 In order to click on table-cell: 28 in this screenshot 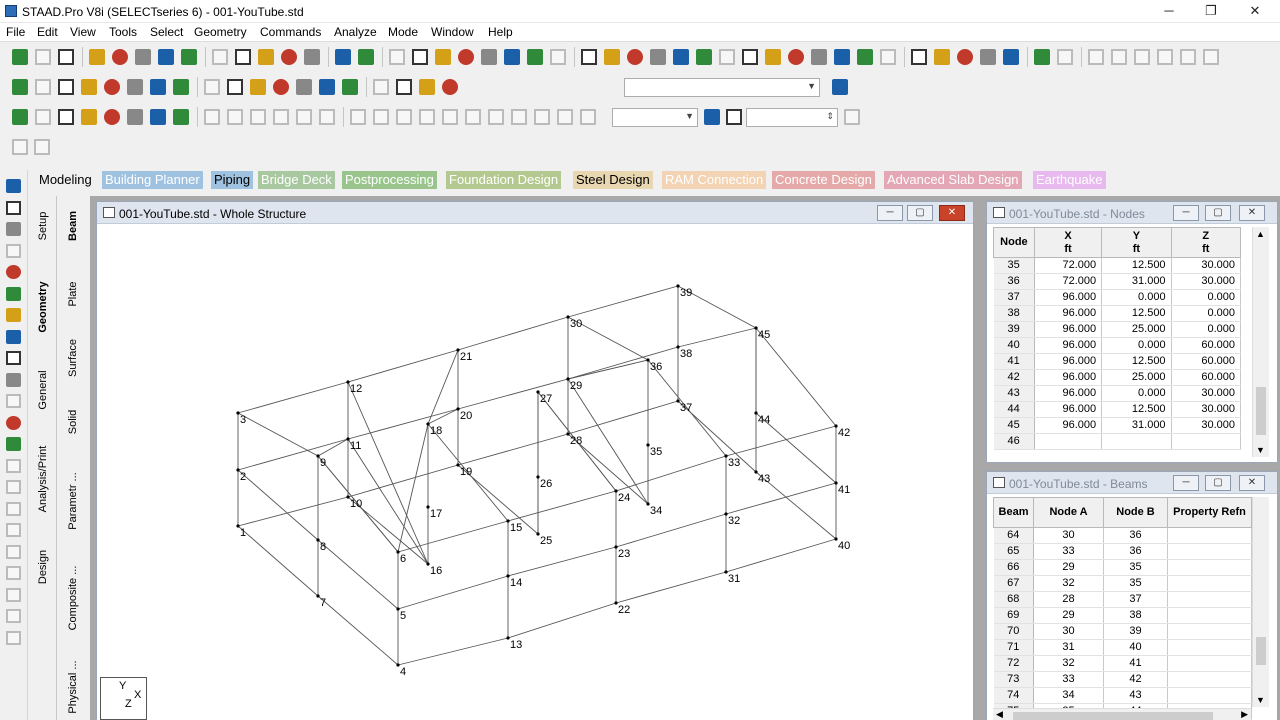, I will do `click(1068, 599)`.